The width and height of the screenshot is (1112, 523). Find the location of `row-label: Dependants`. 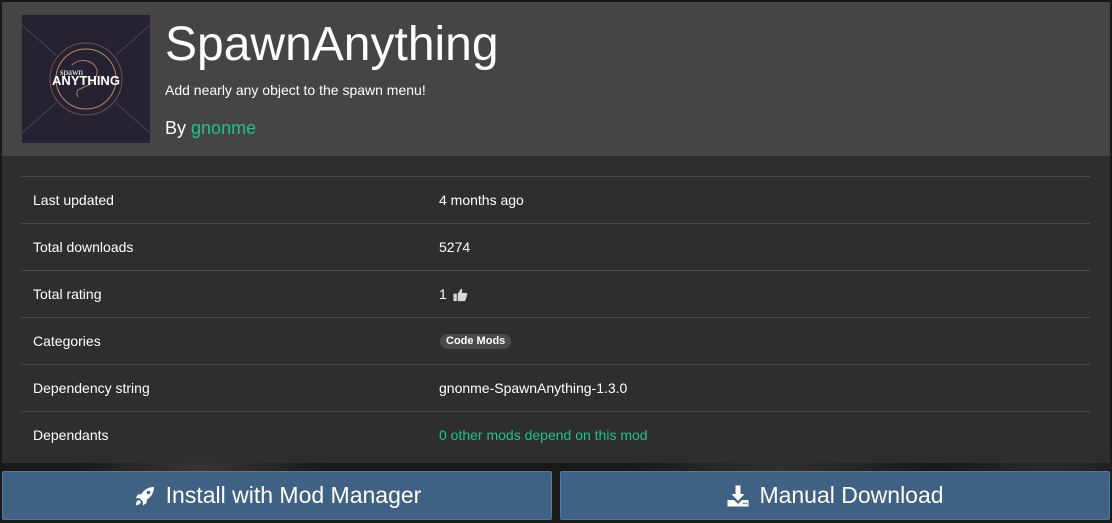

row-label: Dependants is located at coordinates (71, 435).